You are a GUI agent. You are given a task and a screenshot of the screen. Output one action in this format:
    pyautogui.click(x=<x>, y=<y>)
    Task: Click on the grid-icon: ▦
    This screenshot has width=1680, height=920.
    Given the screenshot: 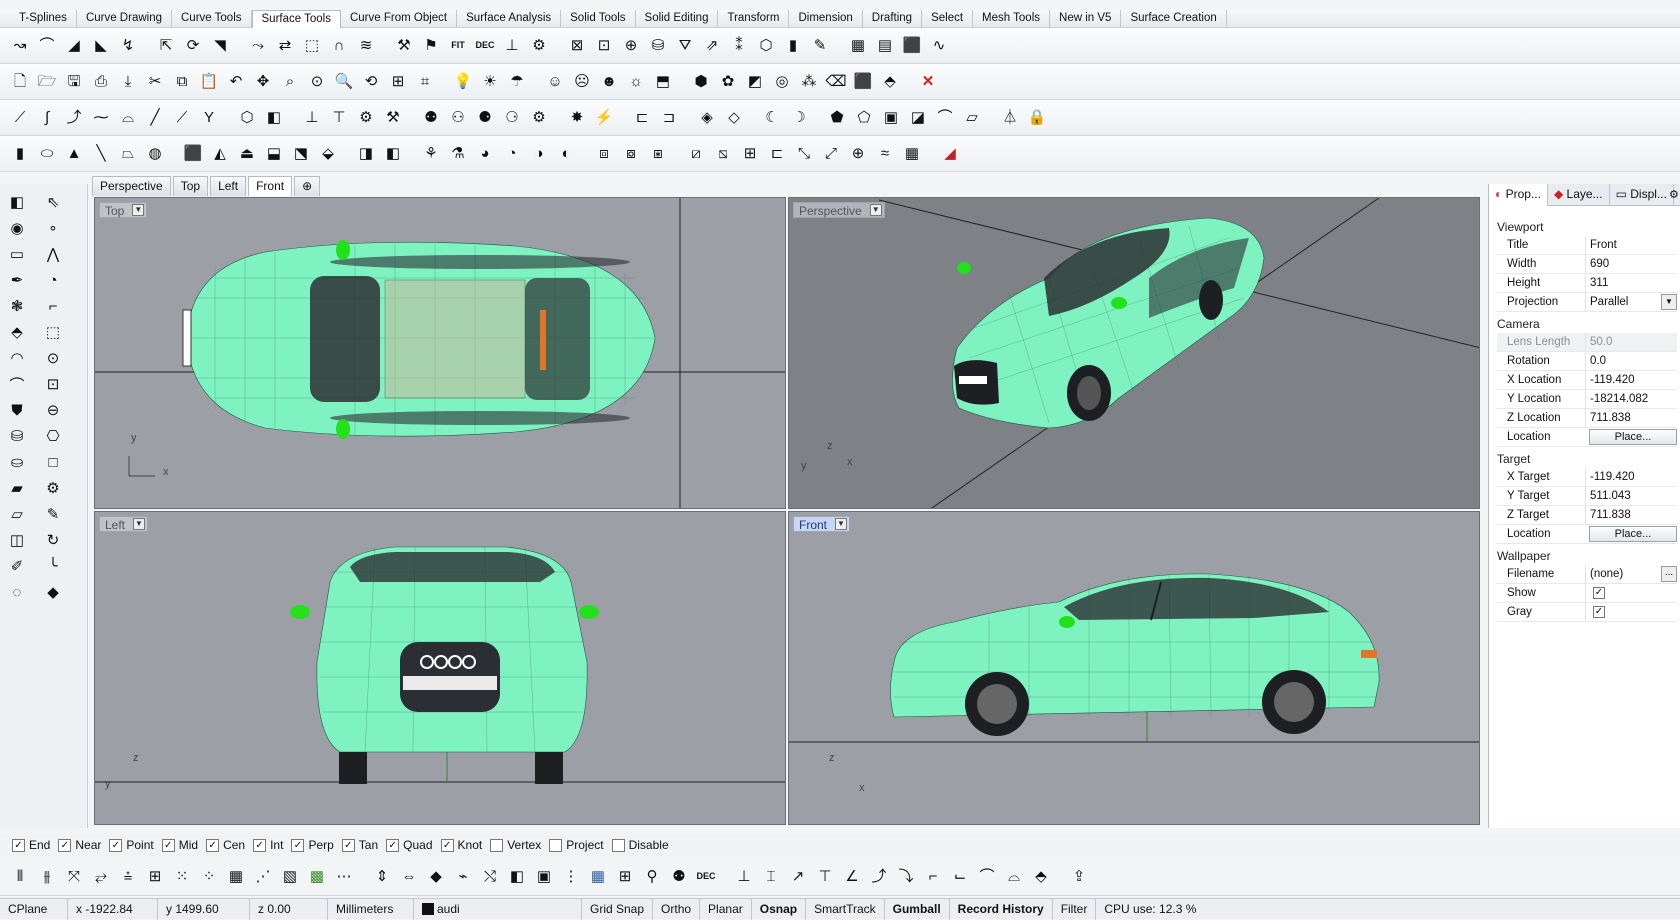 What is the action you would take?
    pyautogui.click(x=858, y=46)
    